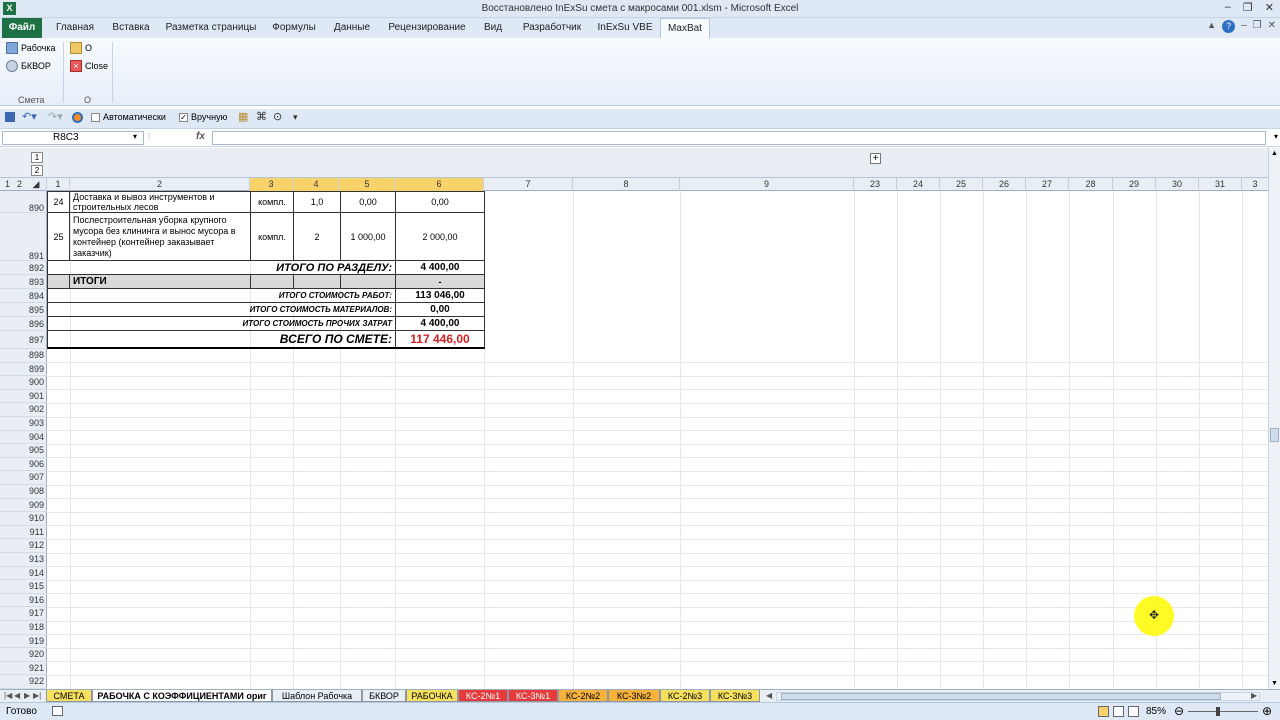  Describe the element at coordinates (149, 136) in the screenshot. I see `formula-bar-handle: ⁞` at that location.